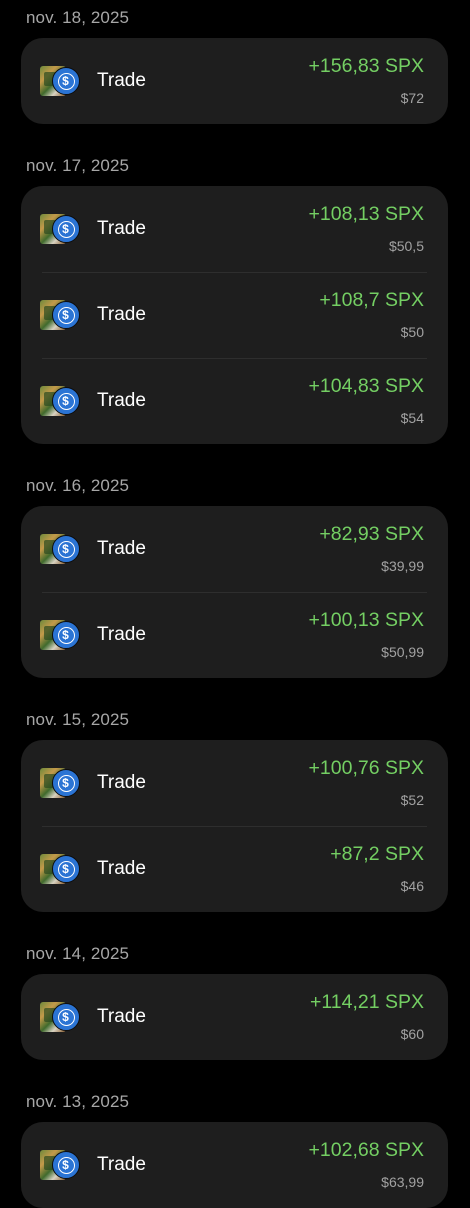 This screenshot has width=470, height=1208. What do you see at coordinates (78, 953) in the screenshot?
I see `date-header: nov. 14, 2025` at bounding box center [78, 953].